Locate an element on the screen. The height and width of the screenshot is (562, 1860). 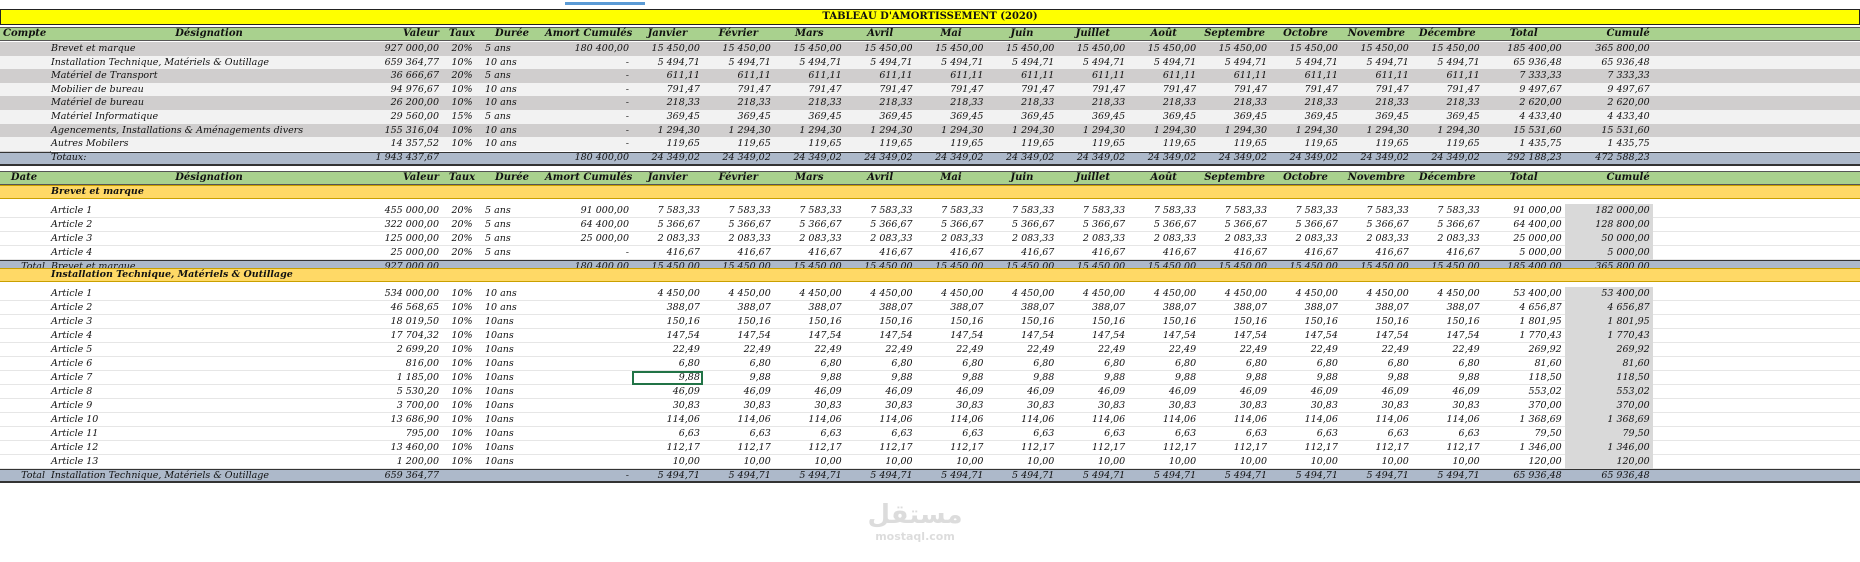
cumule-cell: 1 346,00 is located at coordinates (1608, 447).